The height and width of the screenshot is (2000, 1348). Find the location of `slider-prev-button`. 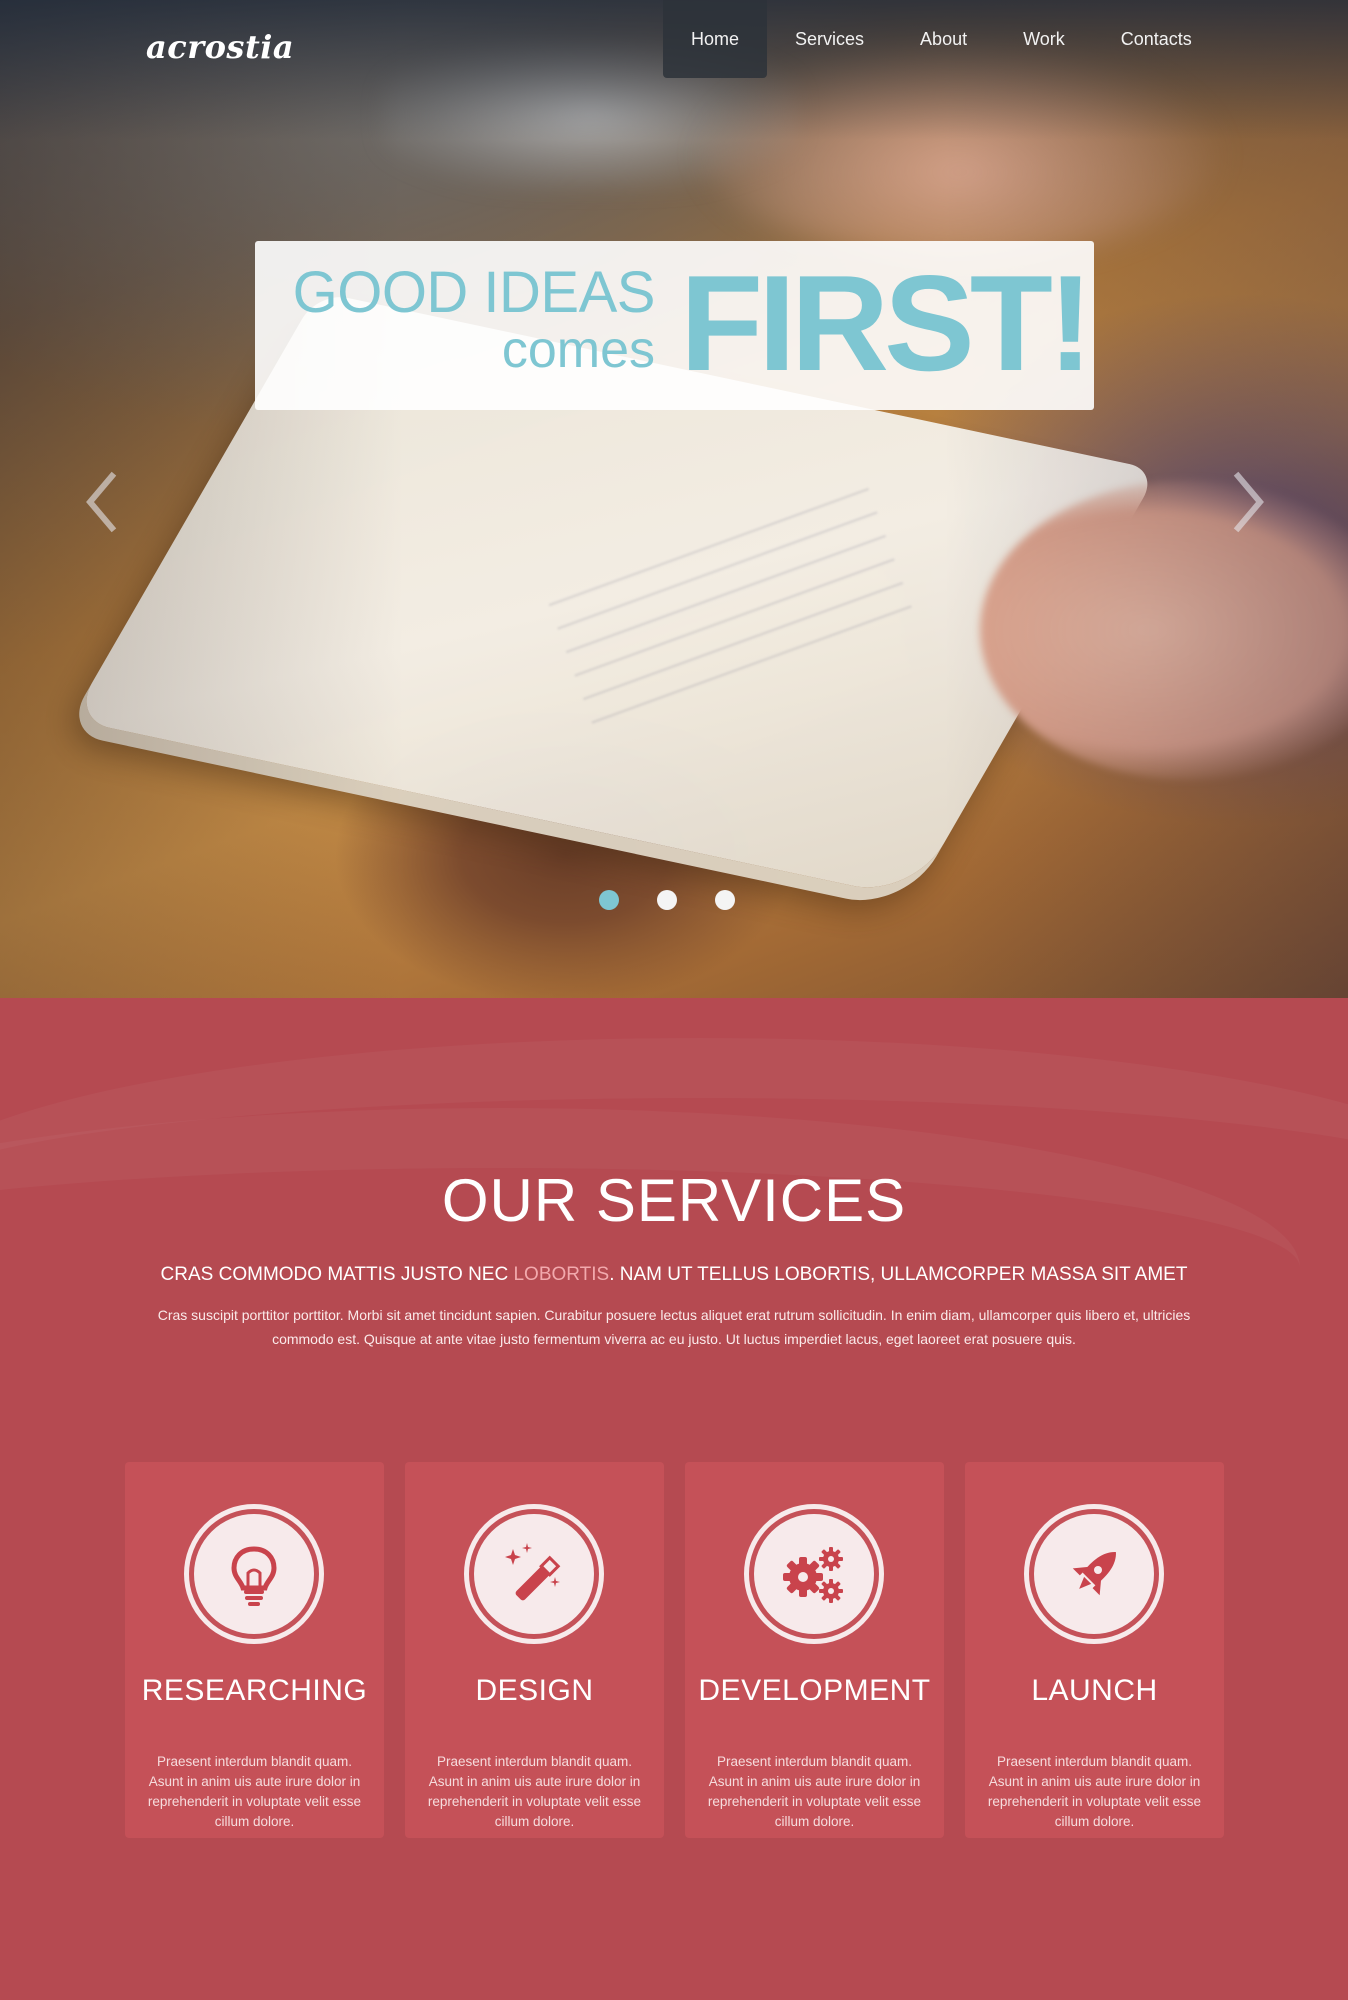

slider-prev-button is located at coordinates (102, 502).